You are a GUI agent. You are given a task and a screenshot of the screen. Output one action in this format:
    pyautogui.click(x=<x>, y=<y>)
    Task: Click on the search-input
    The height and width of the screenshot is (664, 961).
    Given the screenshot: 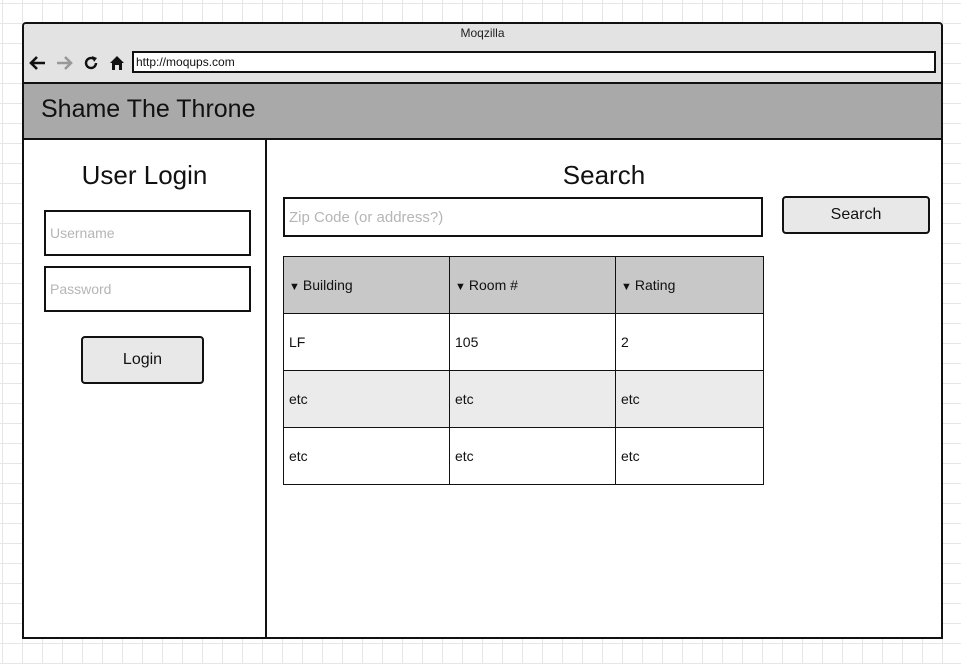 What is the action you would take?
    pyautogui.click(x=523, y=217)
    